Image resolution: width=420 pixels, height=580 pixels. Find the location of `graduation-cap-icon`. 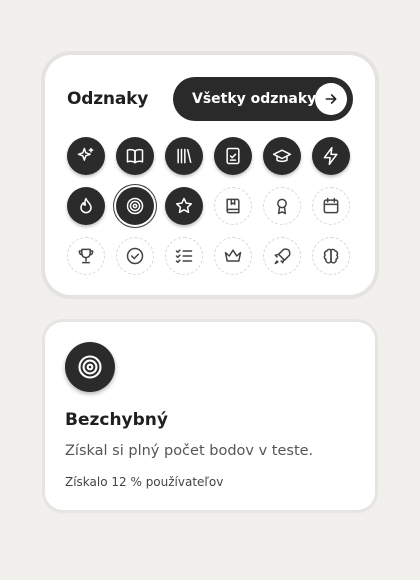

graduation-cap-icon is located at coordinates (282, 156).